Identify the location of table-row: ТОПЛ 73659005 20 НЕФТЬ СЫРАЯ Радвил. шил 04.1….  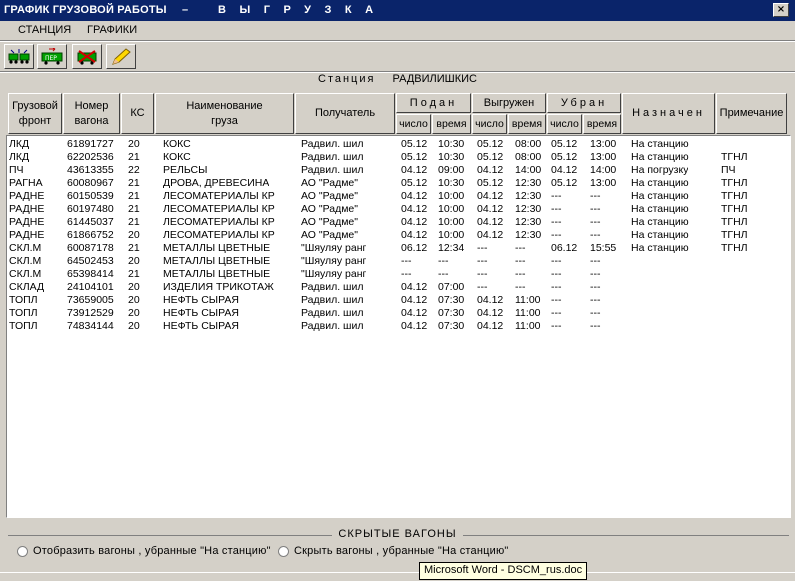
(398, 300).